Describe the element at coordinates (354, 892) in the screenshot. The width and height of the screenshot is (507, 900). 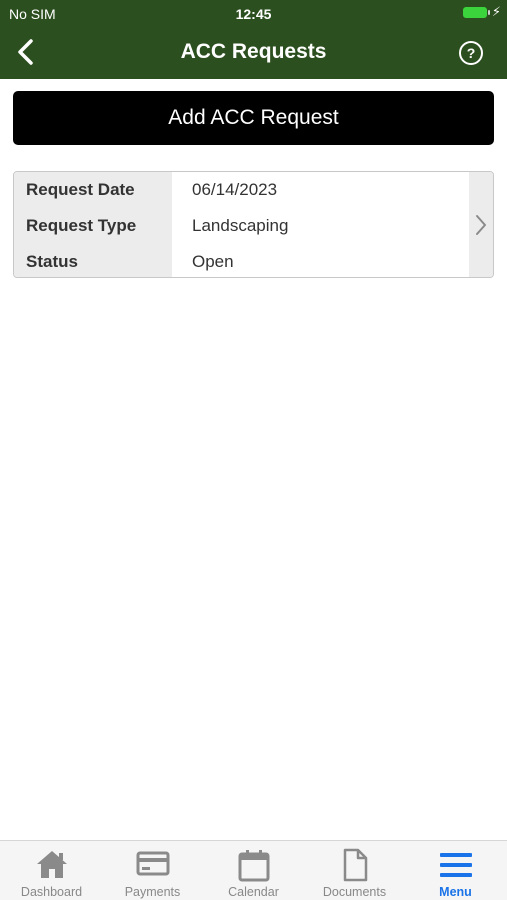
I see `tab-documents-label: Documents` at that location.